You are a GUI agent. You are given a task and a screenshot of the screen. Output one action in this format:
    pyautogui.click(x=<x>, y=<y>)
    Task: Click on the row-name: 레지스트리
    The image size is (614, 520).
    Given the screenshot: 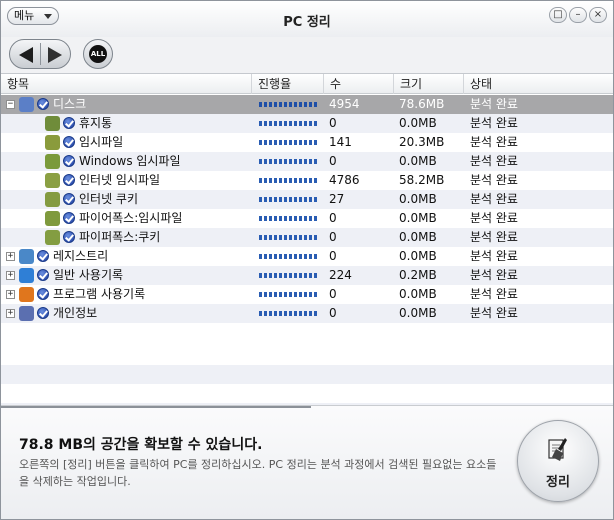 What is the action you would take?
    pyautogui.click(x=81, y=256)
    